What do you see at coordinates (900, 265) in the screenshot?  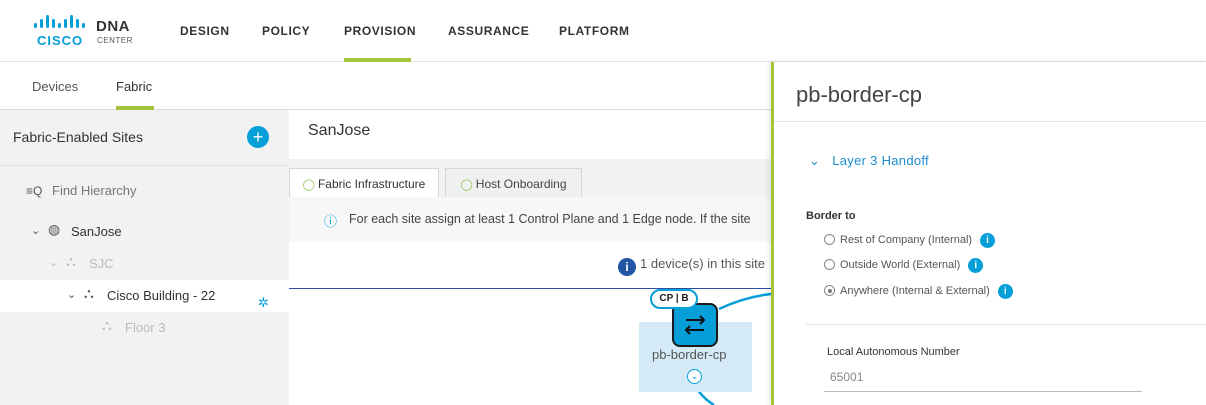 I see `radio-label: Outside World (External)` at bounding box center [900, 265].